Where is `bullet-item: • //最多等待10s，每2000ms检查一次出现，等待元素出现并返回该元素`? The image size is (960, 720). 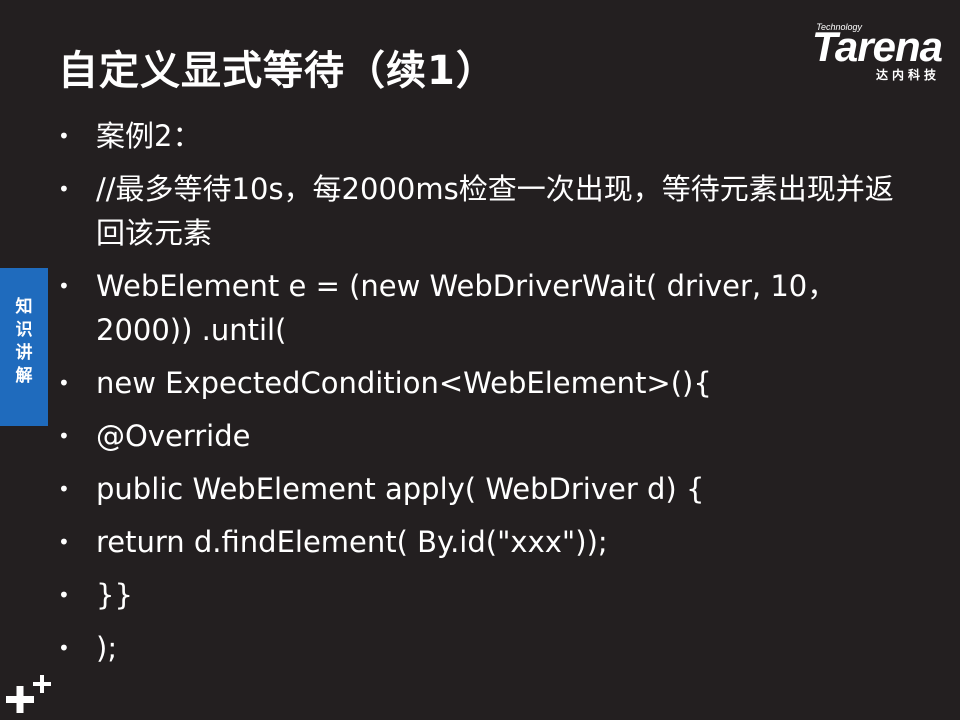 bullet-item: • //最多等待10s，每2000ms检查一次出现，等待元素出现并返回该元素 is located at coordinates (478, 211).